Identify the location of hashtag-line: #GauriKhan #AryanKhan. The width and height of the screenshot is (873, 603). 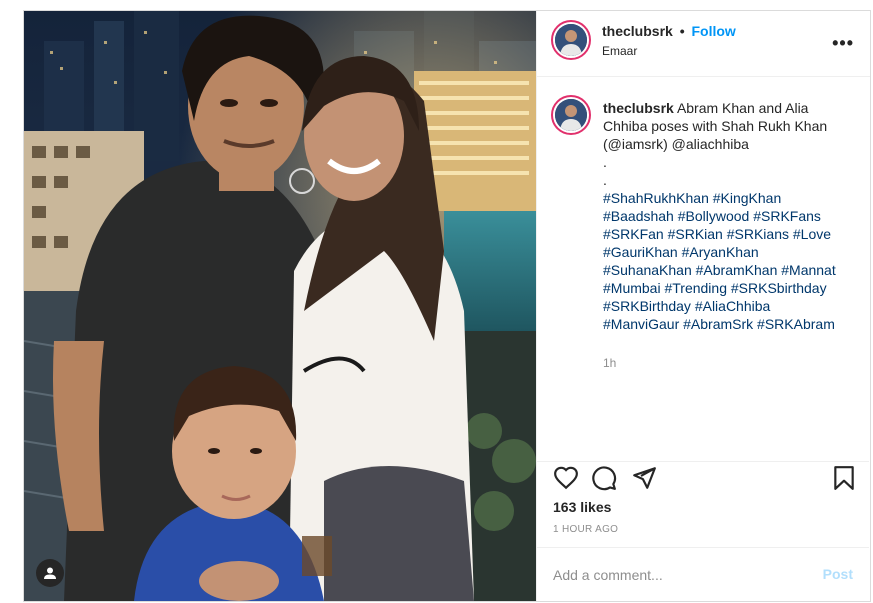
(681, 252).